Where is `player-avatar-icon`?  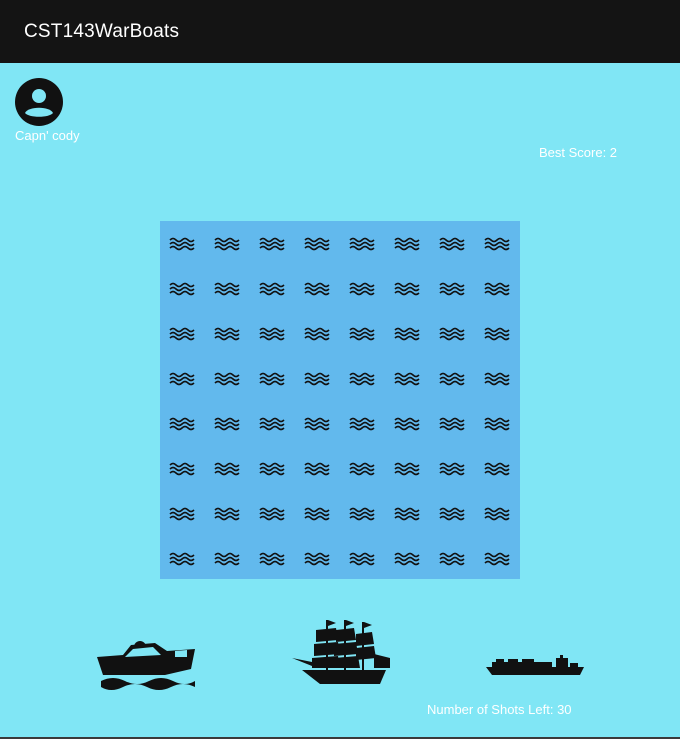
player-avatar-icon is located at coordinates (39, 102).